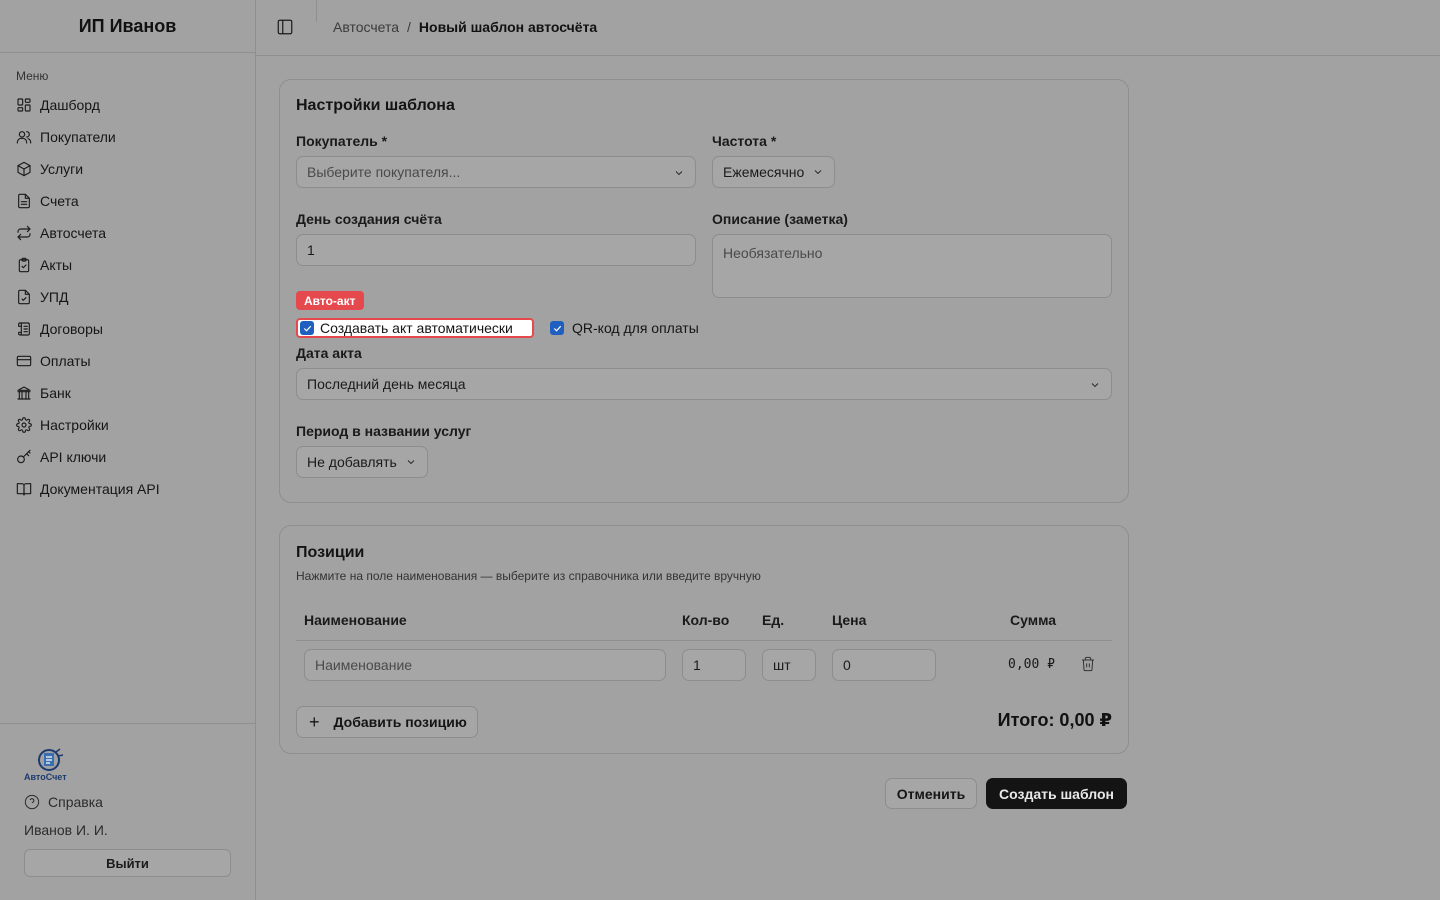  What do you see at coordinates (24, 169) in the screenshot?
I see `package-icon` at bounding box center [24, 169].